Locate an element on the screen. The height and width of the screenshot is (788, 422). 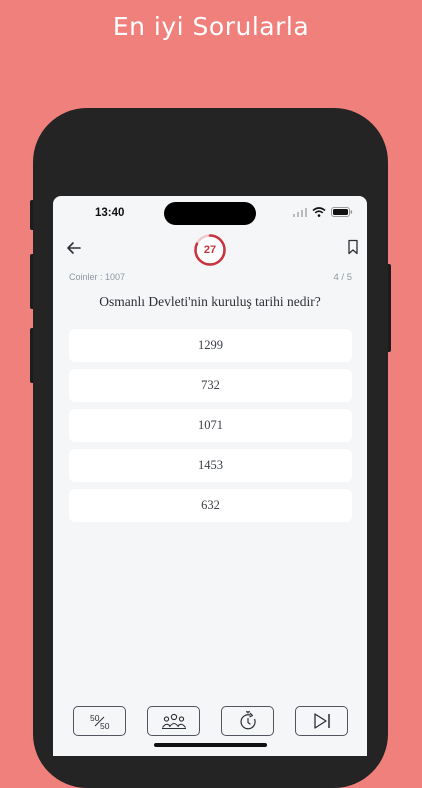
fifty-fifty-icon: 50 50 is located at coordinates (100, 721).